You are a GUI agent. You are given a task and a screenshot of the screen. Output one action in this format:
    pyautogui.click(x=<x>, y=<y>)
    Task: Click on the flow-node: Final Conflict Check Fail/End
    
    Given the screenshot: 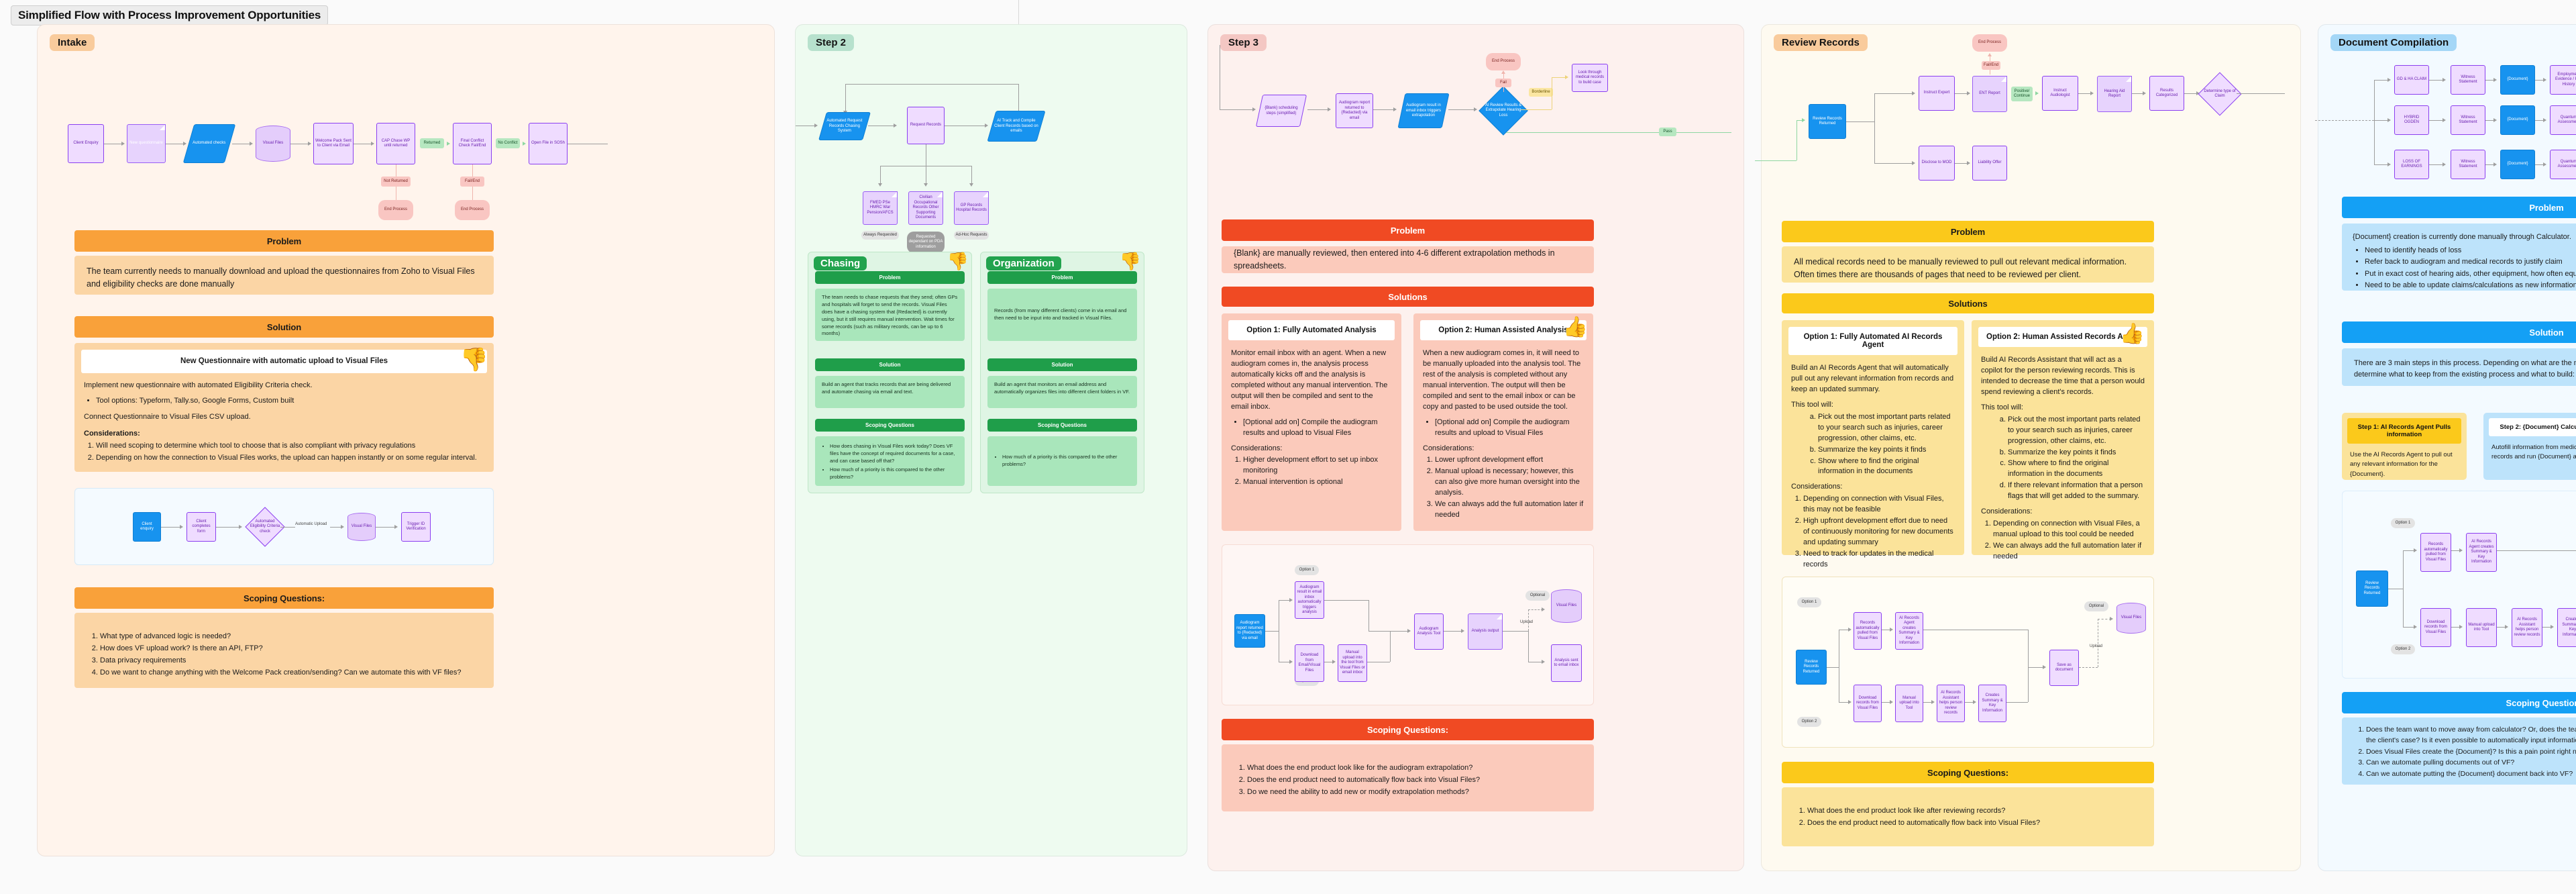 What is the action you would take?
    pyautogui.click(x=472, y=144)
    